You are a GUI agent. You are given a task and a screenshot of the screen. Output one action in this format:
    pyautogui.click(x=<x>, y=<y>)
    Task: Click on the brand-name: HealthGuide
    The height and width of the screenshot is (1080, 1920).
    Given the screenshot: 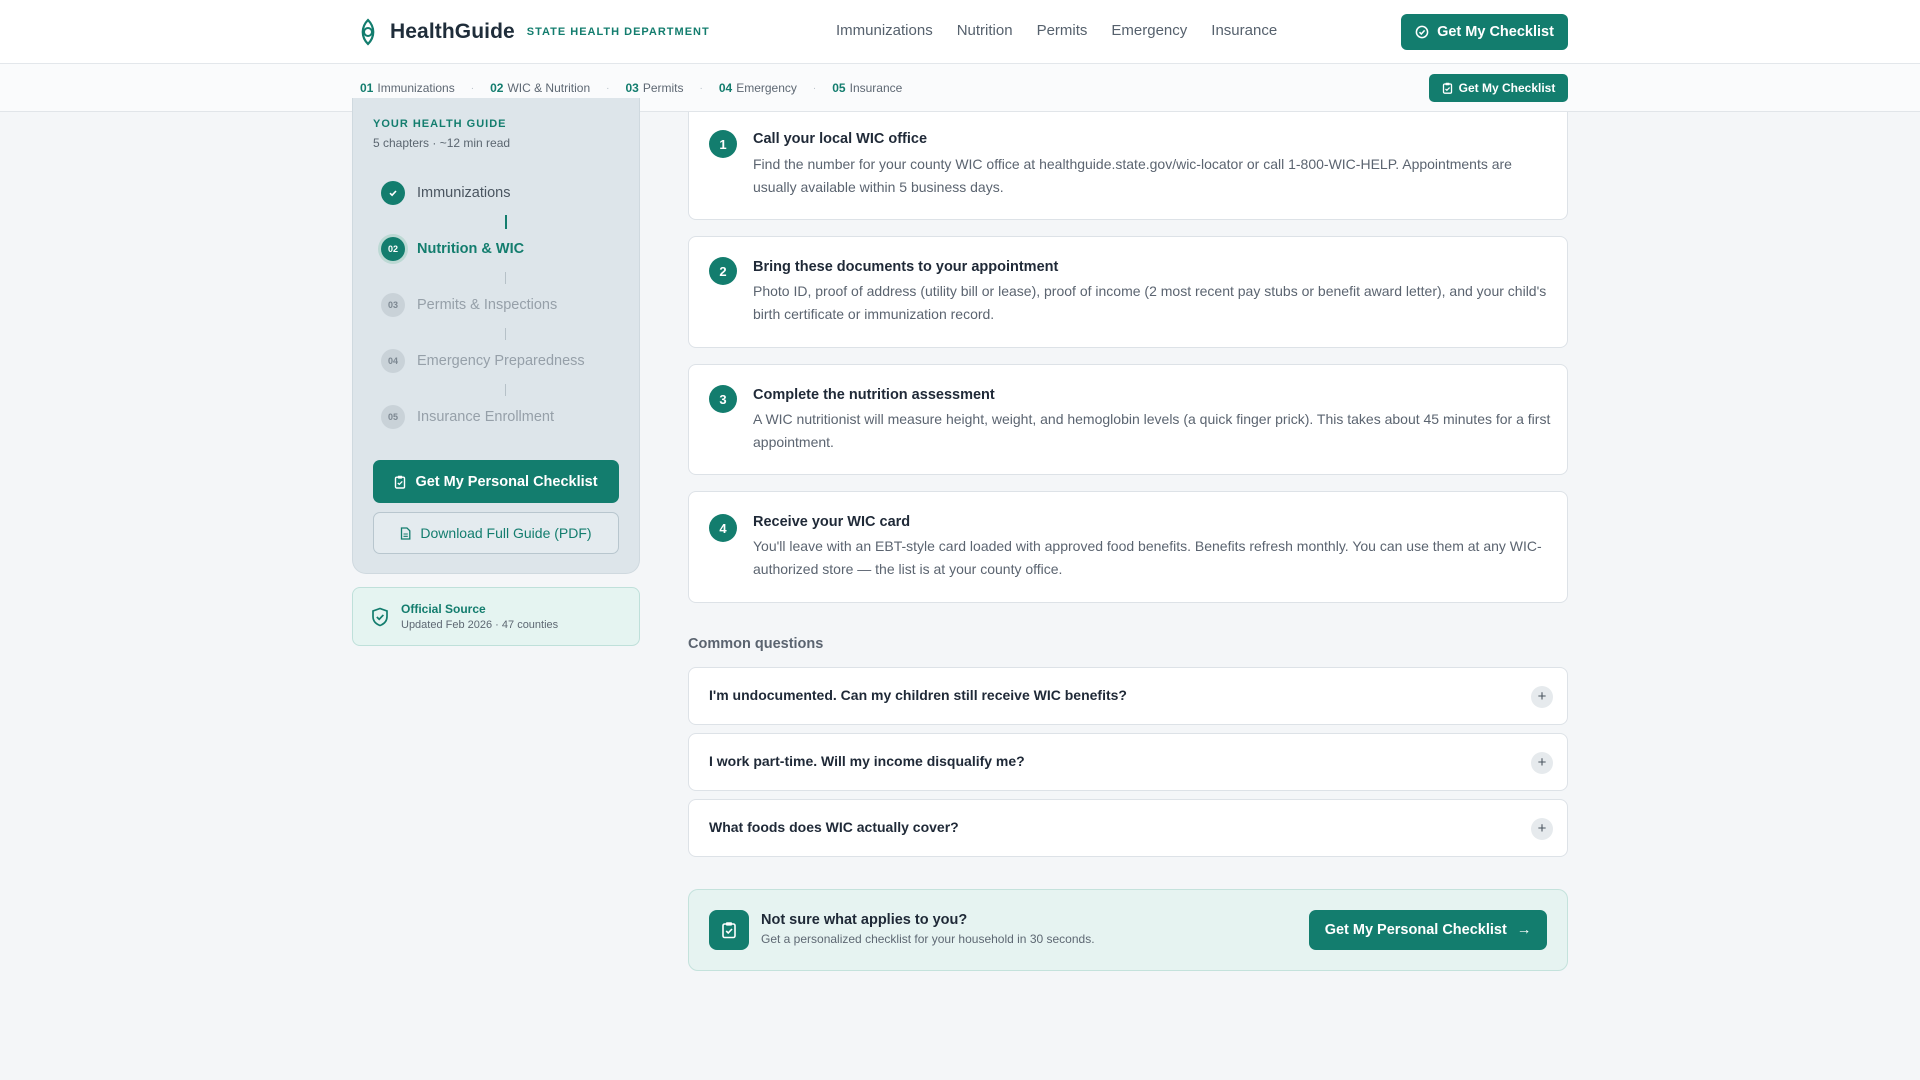 What is the action you would take?
    pyautogui.click(x=452, y=31)
    